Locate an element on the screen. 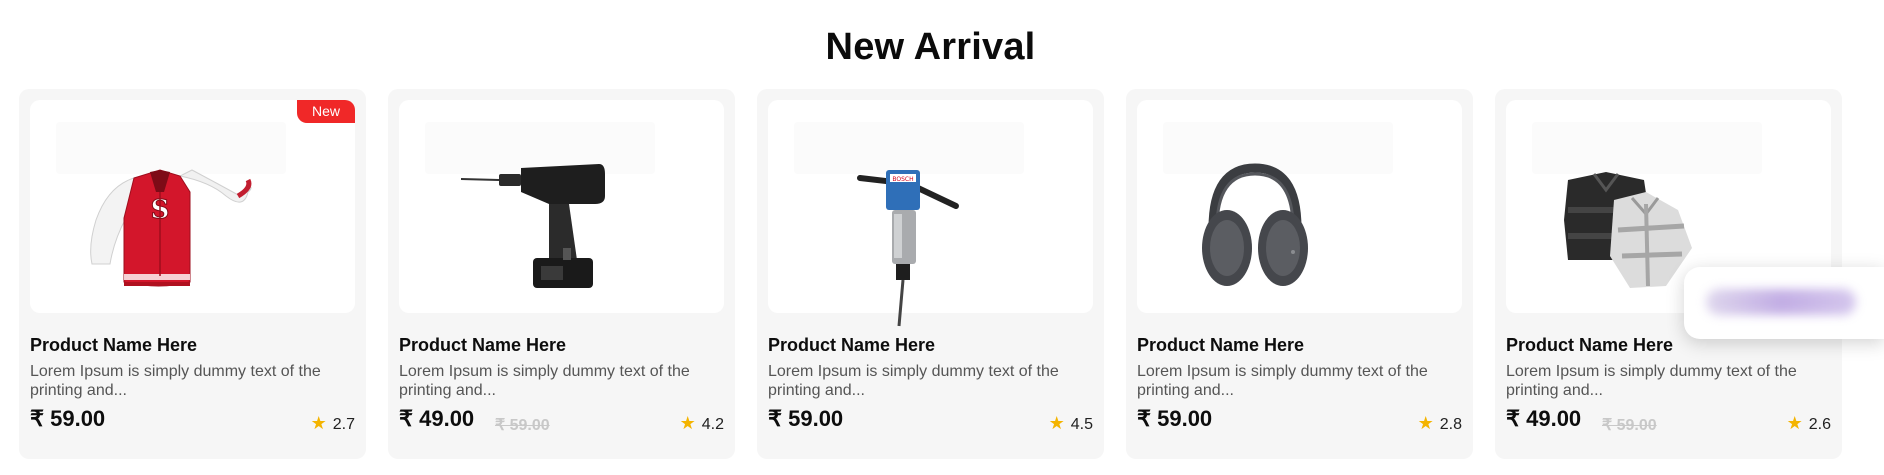 The width and height of the screenshot is (1884, 475). price-row: ₹ 59.00 ★ 2.7 is located at coordinates (192, 420).